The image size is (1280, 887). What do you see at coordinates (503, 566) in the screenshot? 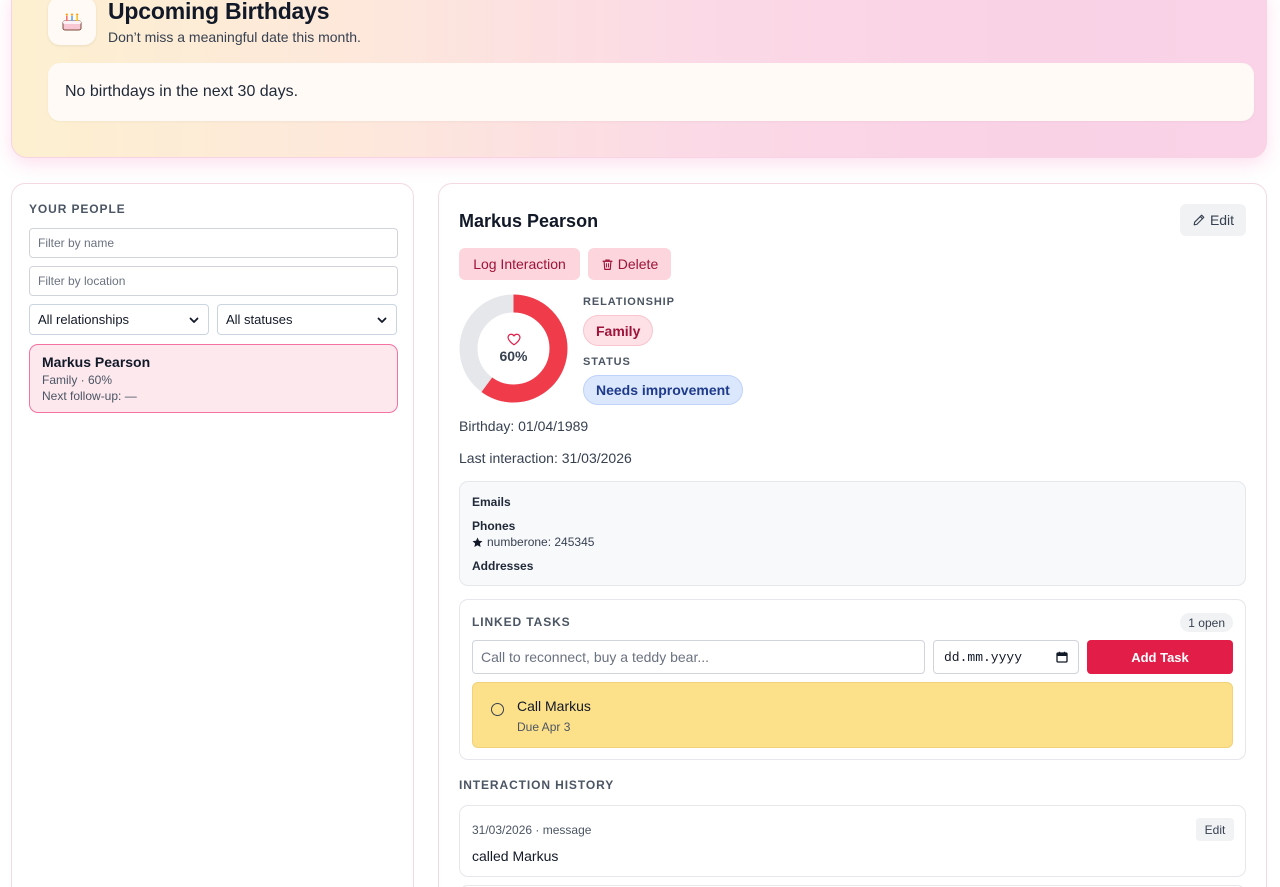
I see `addresses-heading: Addresses` at bounding box center [503, 566].